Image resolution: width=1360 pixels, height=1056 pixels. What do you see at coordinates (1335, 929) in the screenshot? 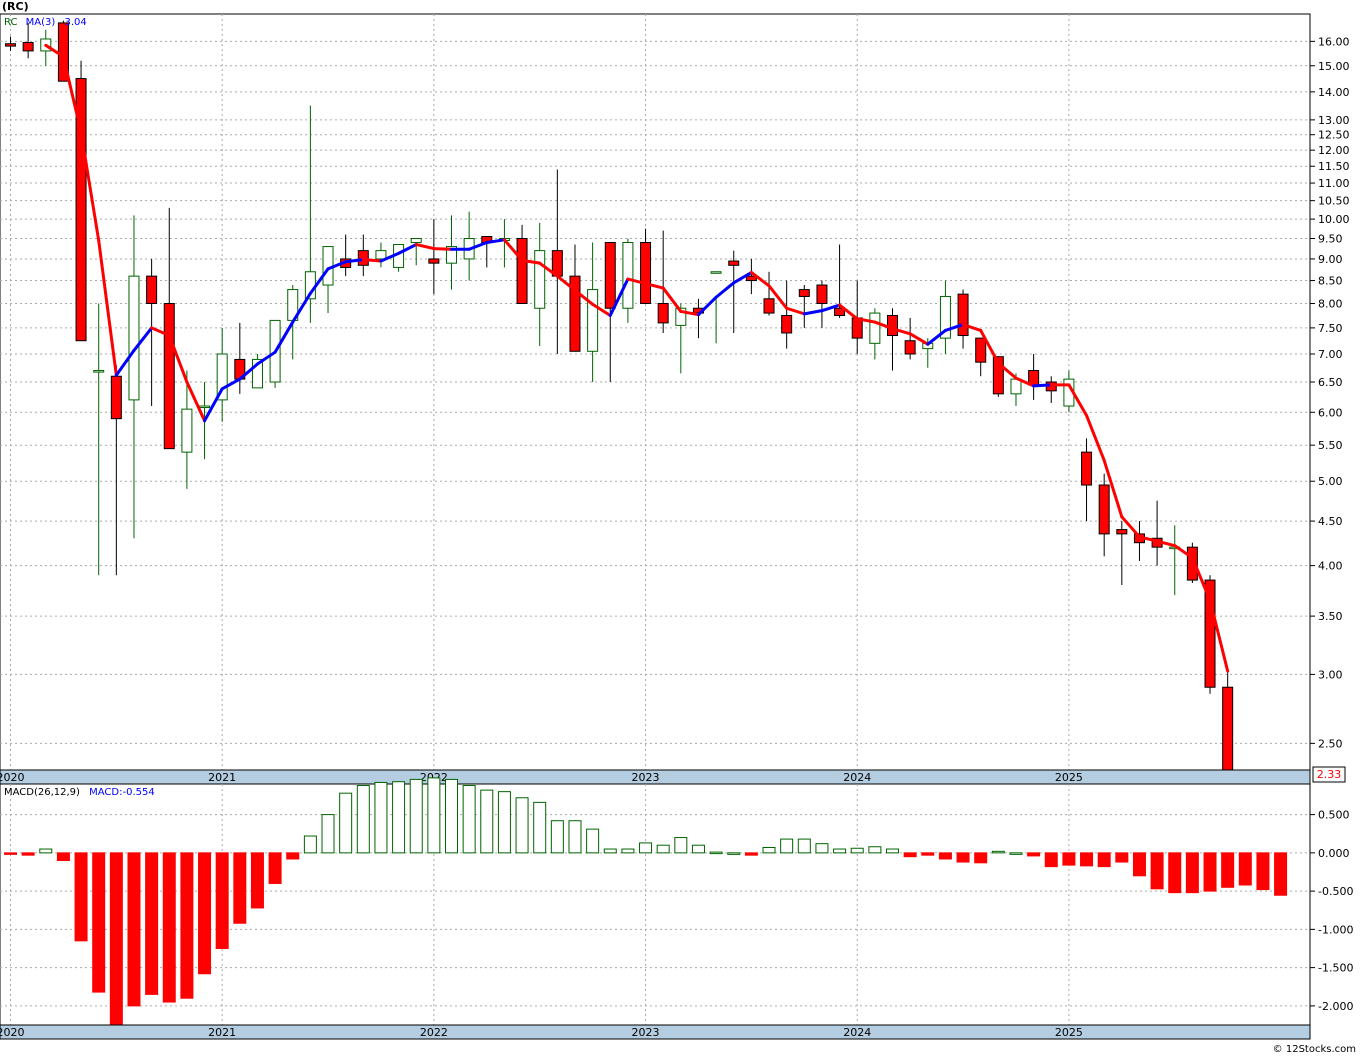
I see `macd-tick-label: -1.000` at bounding box center [1335, 929].